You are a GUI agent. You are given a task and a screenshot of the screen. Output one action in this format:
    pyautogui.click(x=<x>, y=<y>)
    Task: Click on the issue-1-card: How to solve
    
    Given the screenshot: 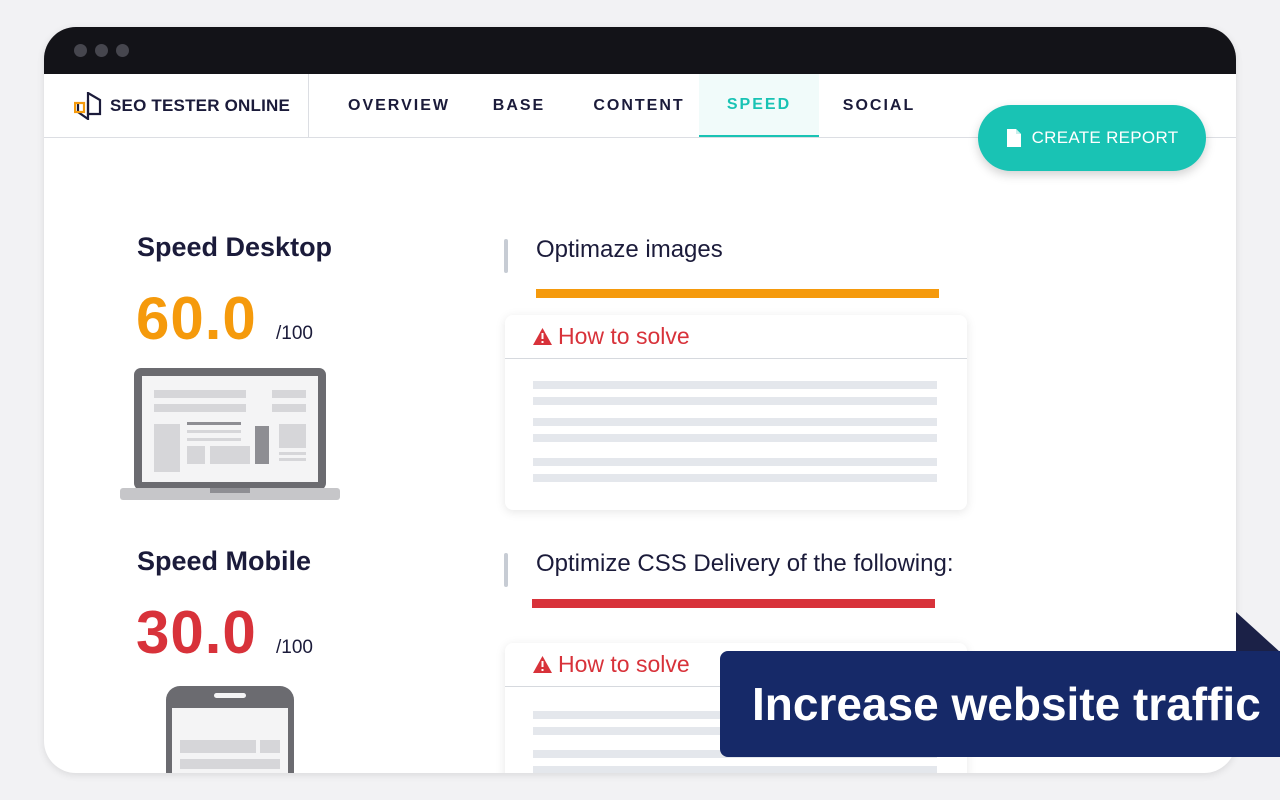 What is the action you would take?
    pyautogui.click(x=736, y=412)
    